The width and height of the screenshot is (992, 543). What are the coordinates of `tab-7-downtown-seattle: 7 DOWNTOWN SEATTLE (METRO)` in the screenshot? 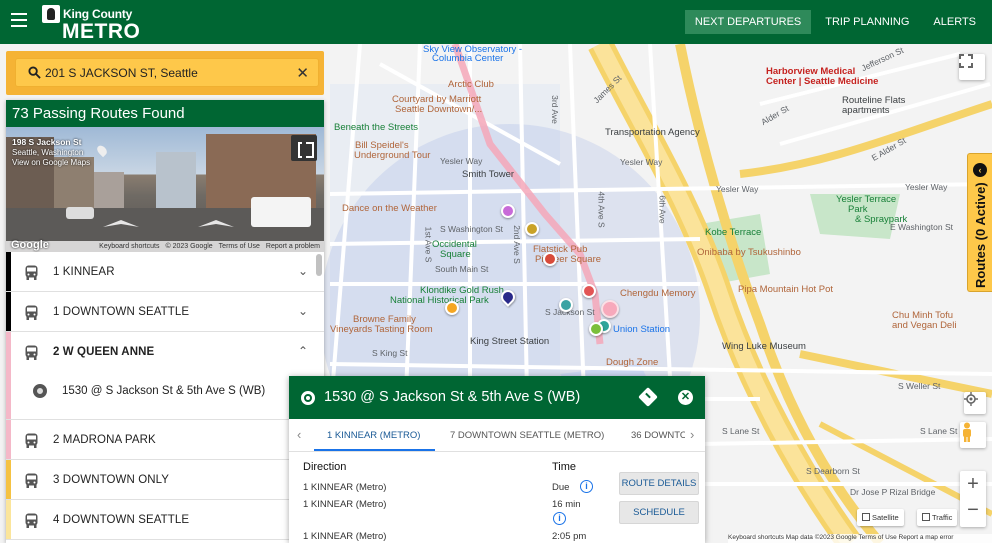 It's located at (527, 435).